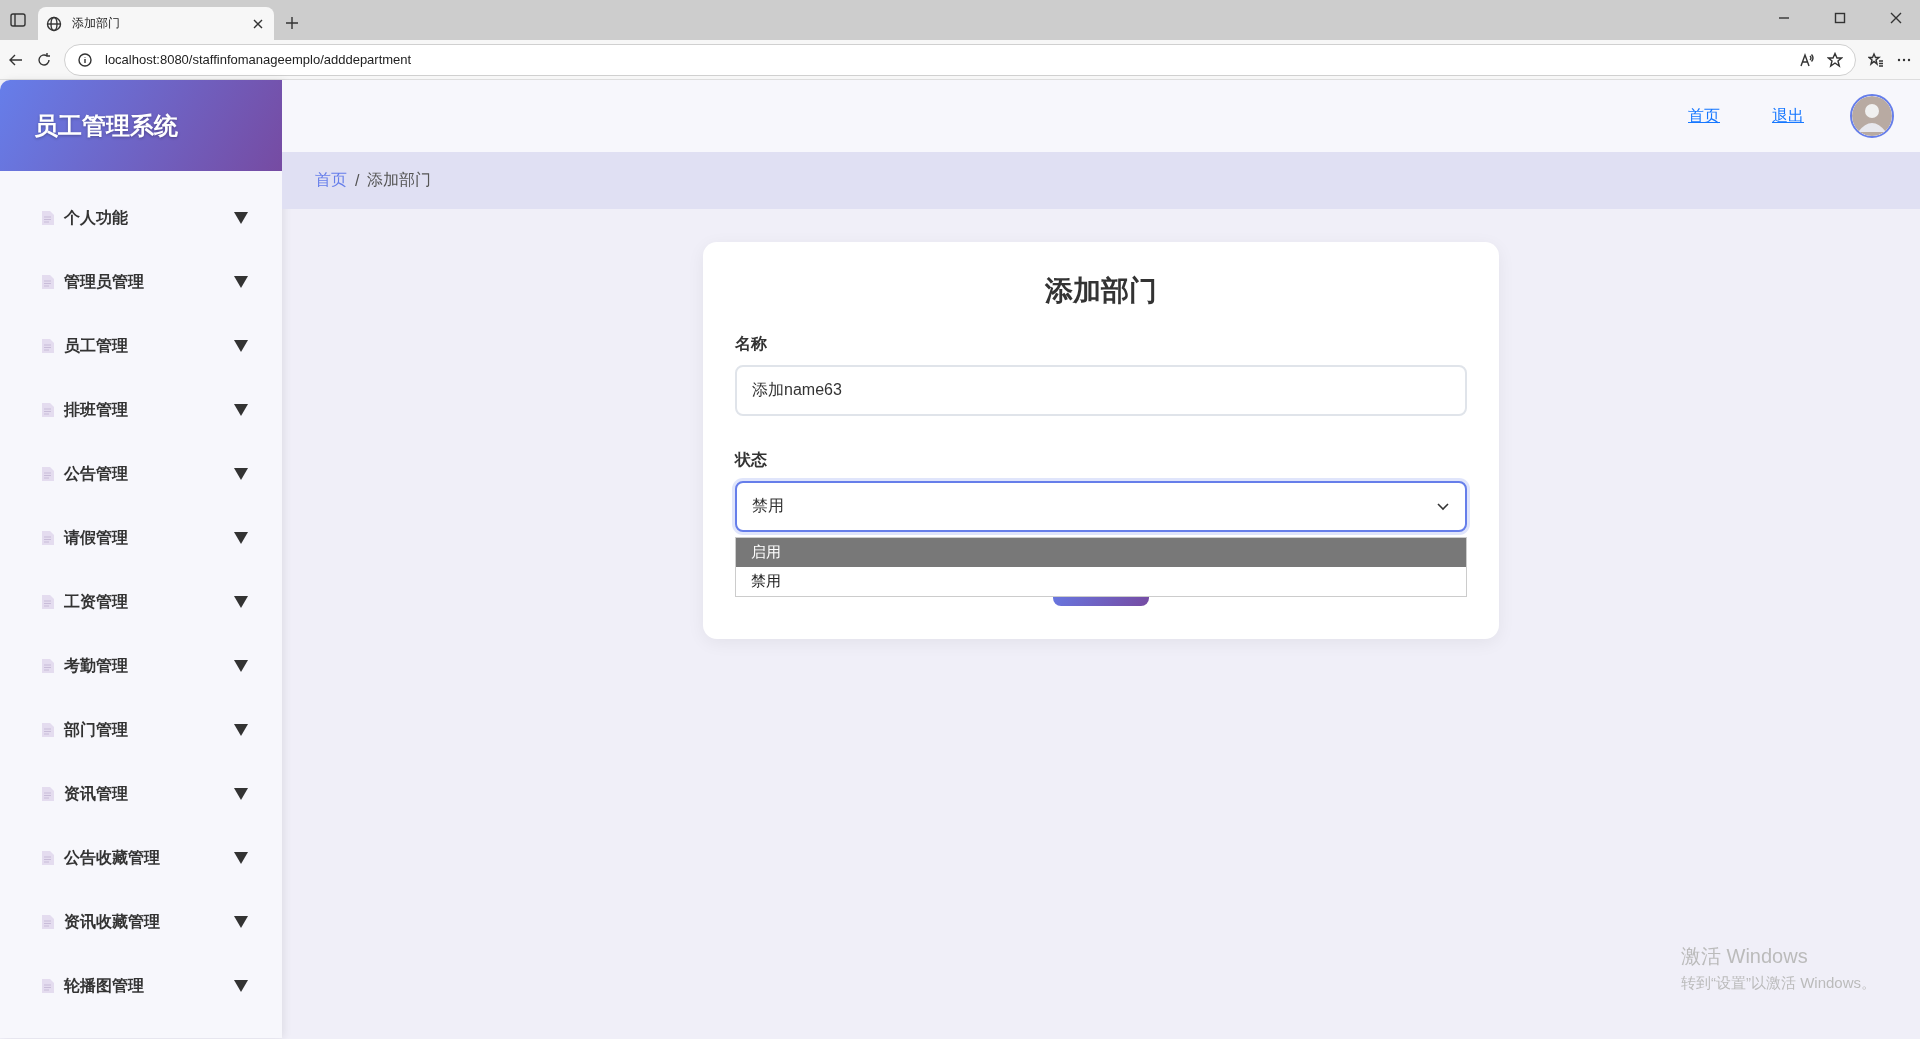 Image resolution: width=1920 pixels, height=1039 pixels. What do you see at coordinates (1101, 552) in the screenshot?
I see `dropdown-option: 启用` at bounding box center [1101, 552].